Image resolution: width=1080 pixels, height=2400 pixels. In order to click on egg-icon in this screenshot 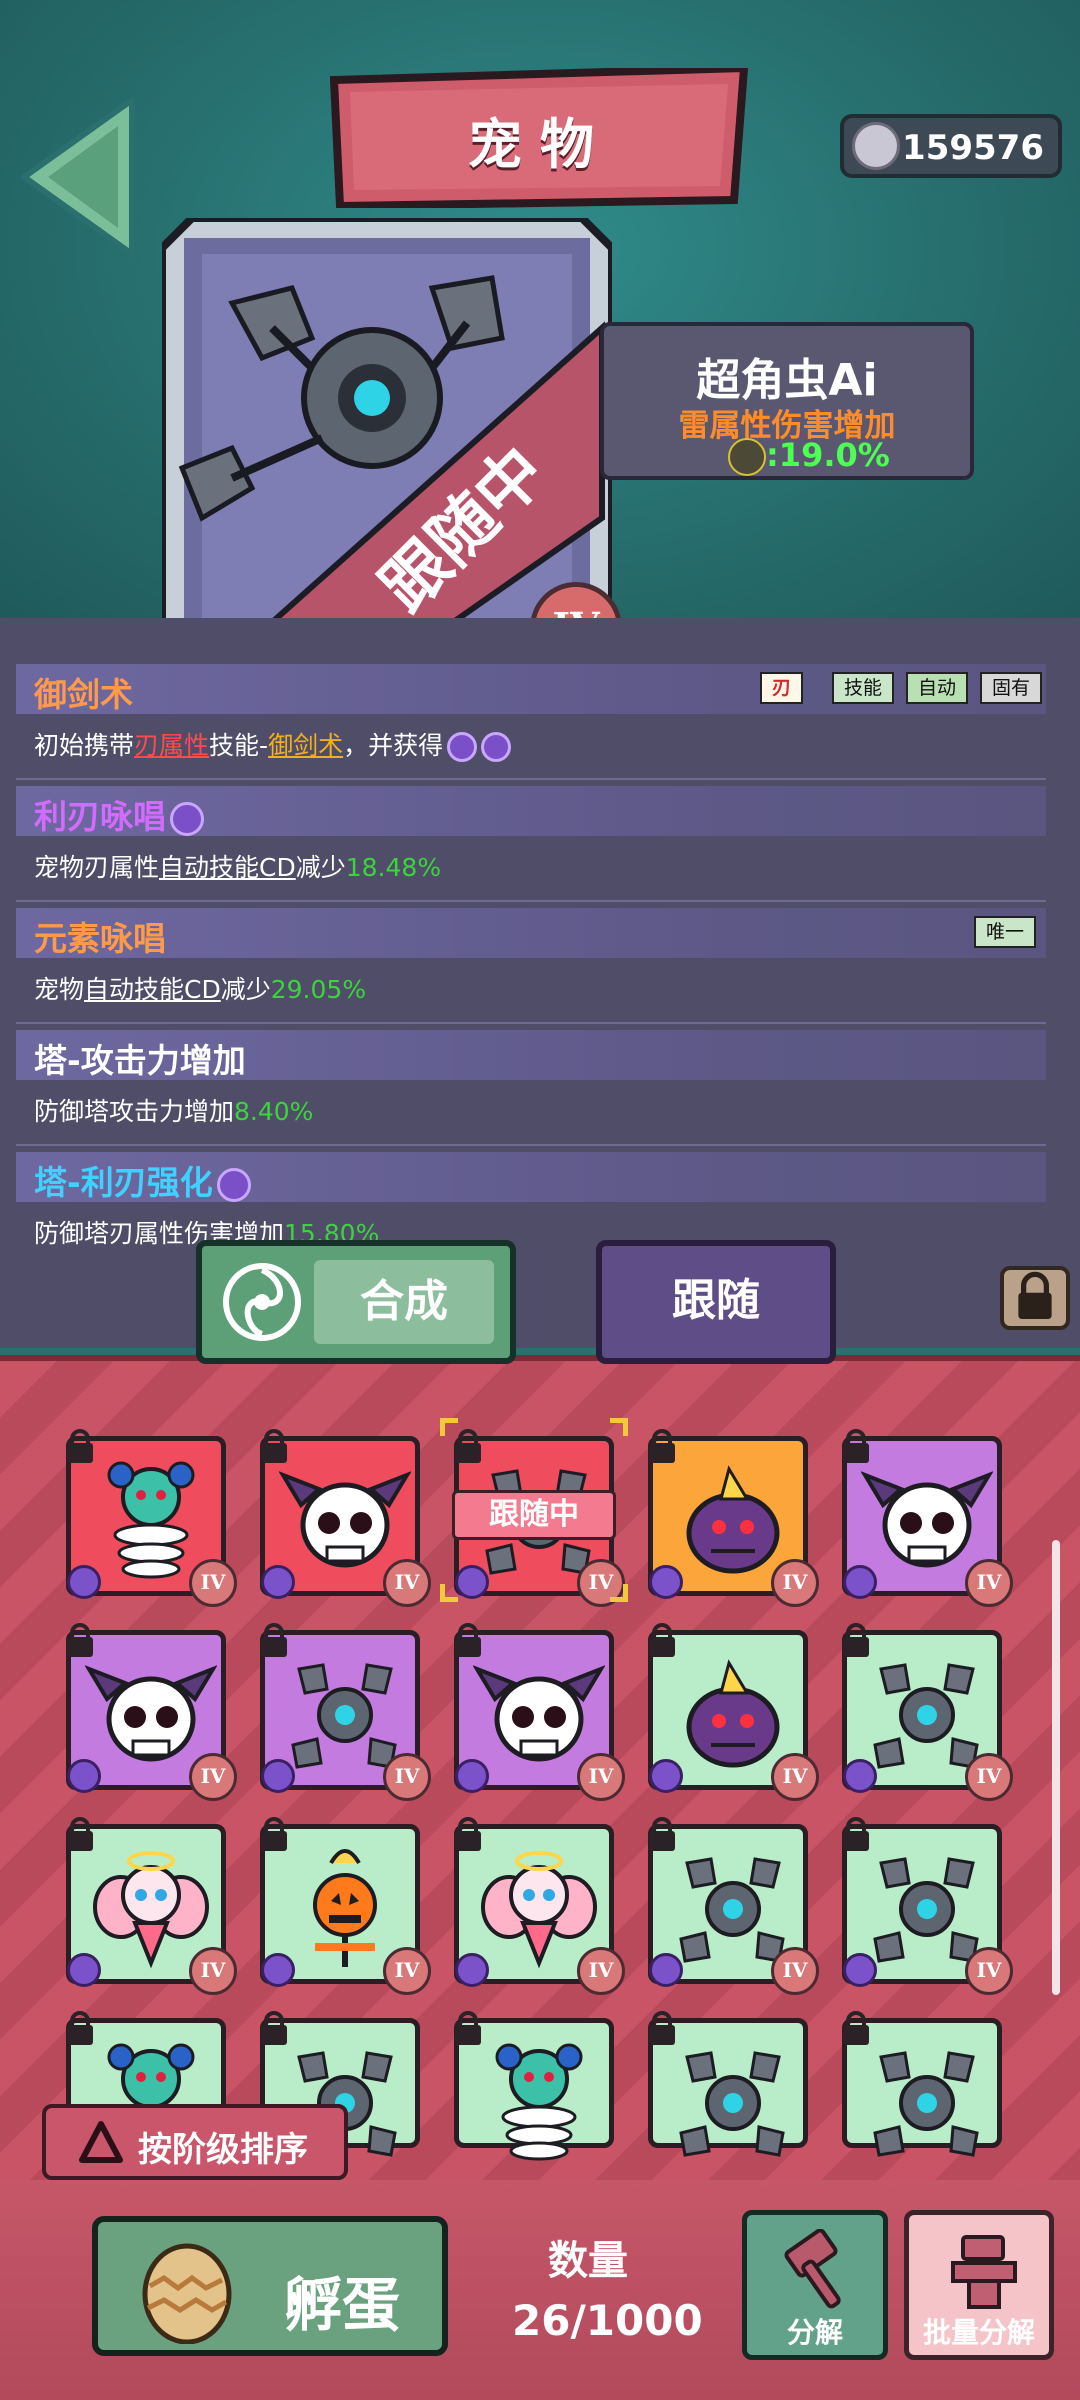, I will do `click(187, 2293)`.